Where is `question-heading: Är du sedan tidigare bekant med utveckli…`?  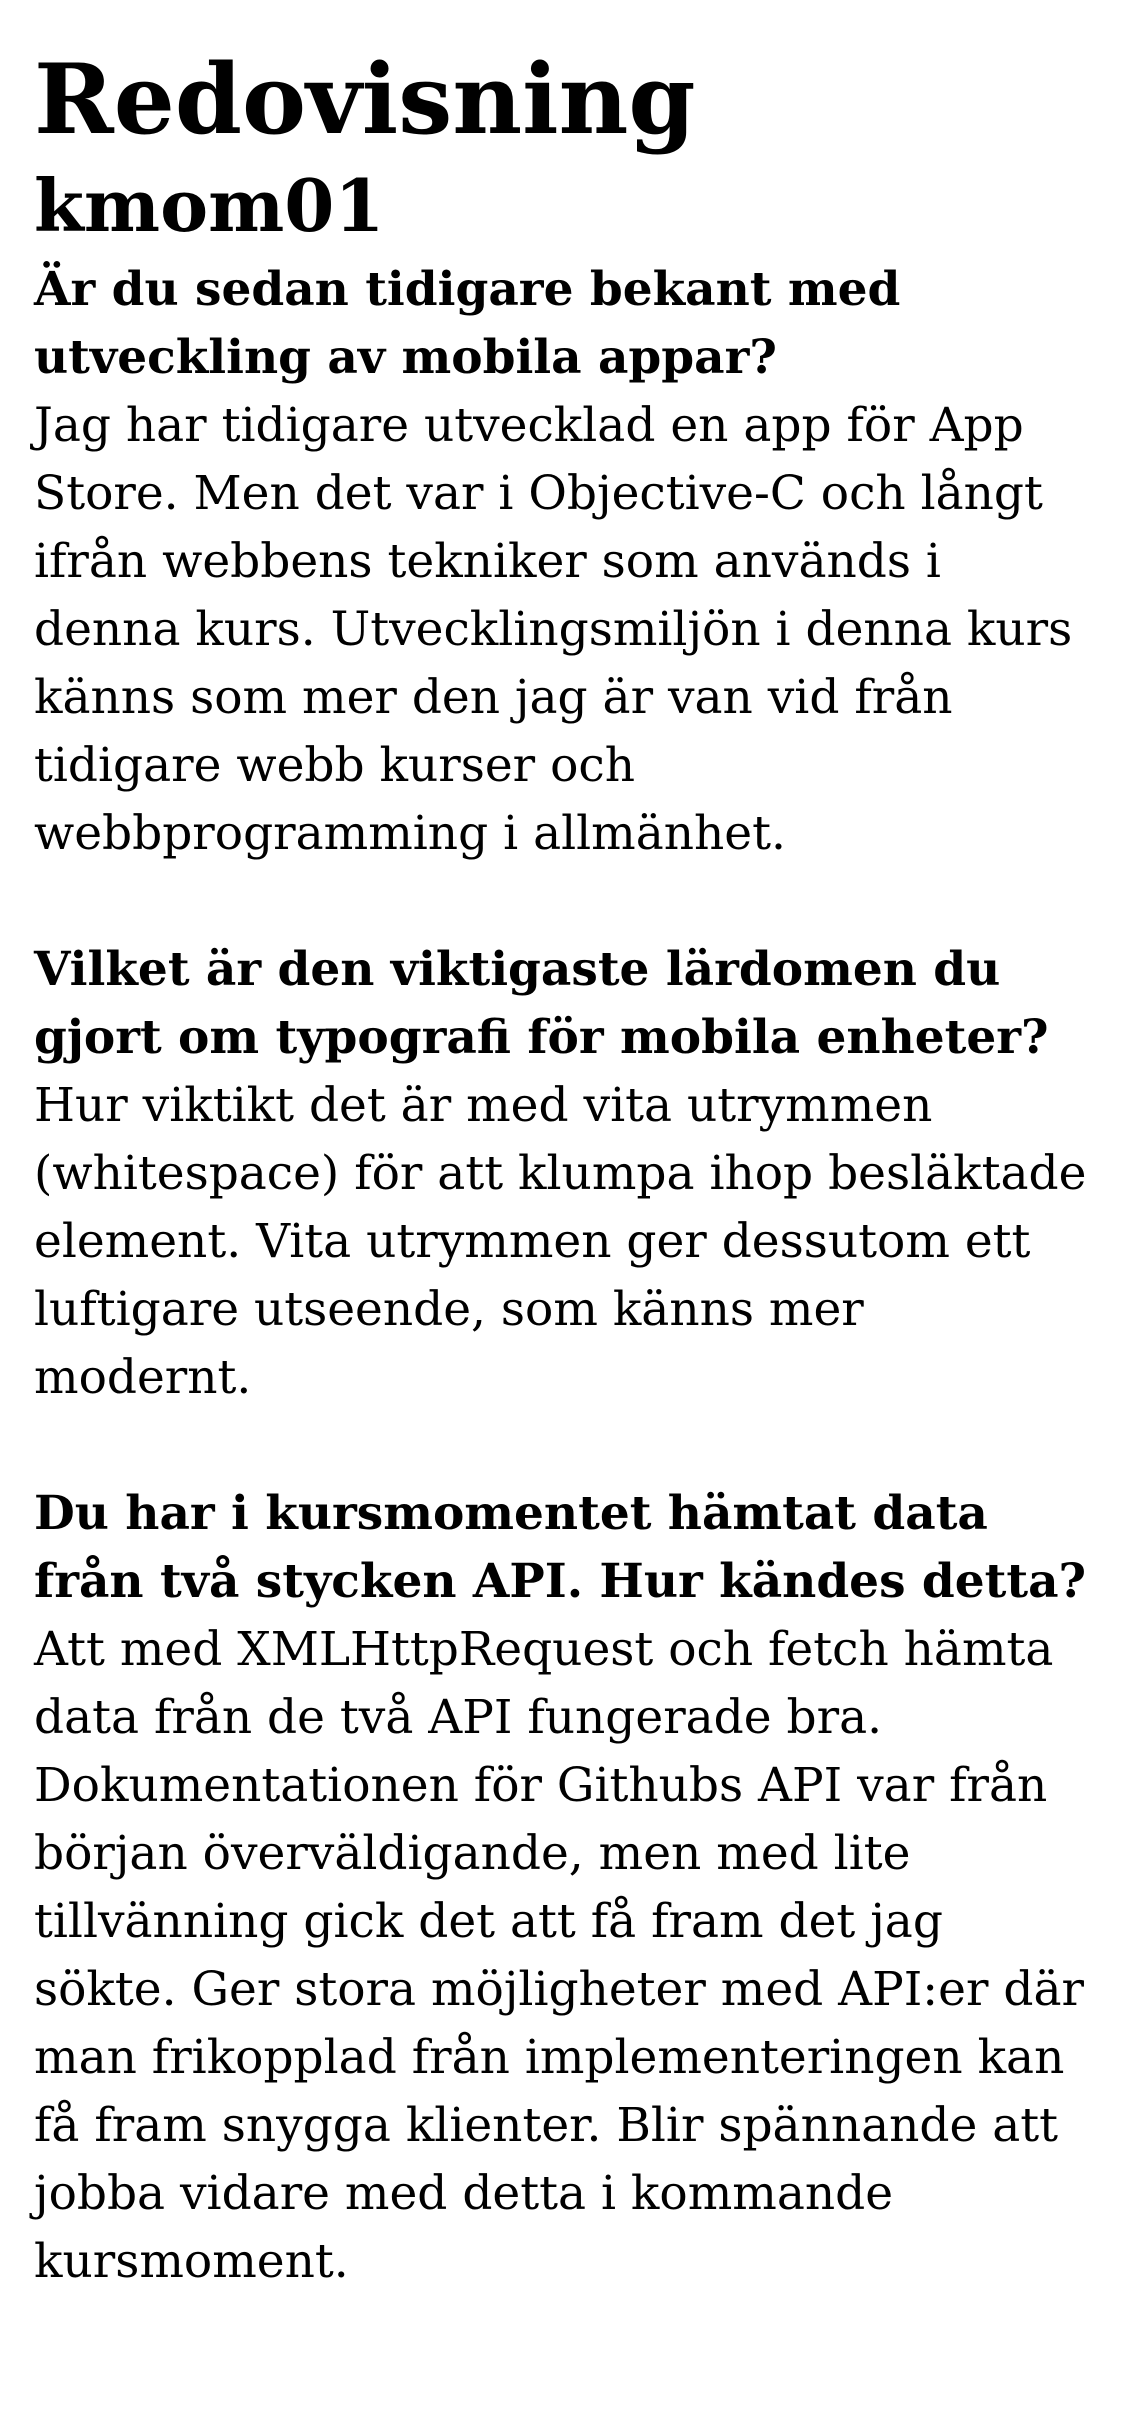 question-heading: Är du sedan tidigare bekant med utveckli… is located at coordinates (467, 323).